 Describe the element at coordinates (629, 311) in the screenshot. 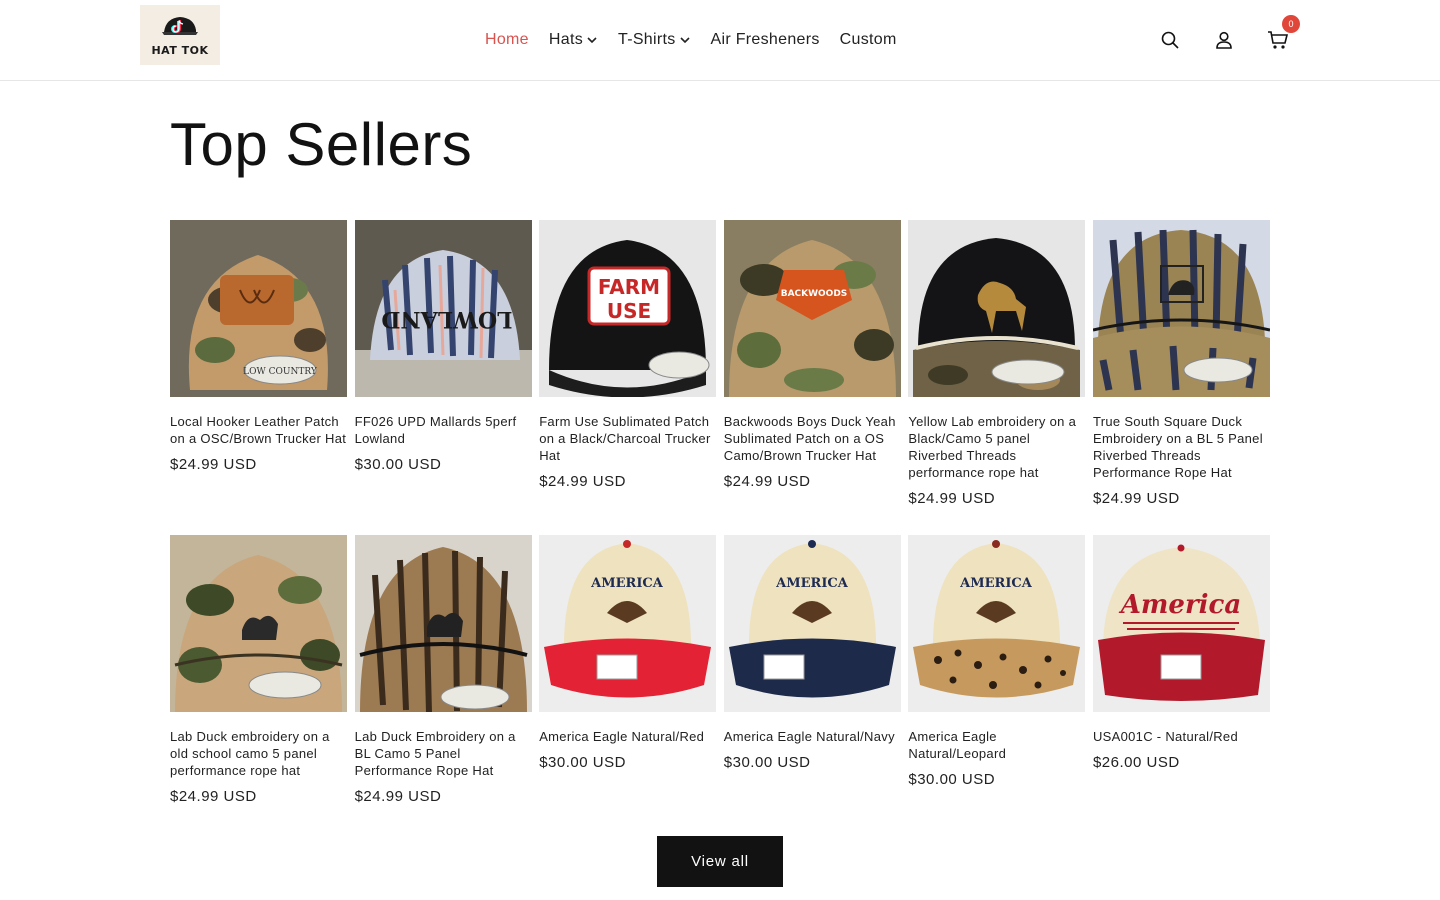

I see `farm-use-line-2: USE` at that location.